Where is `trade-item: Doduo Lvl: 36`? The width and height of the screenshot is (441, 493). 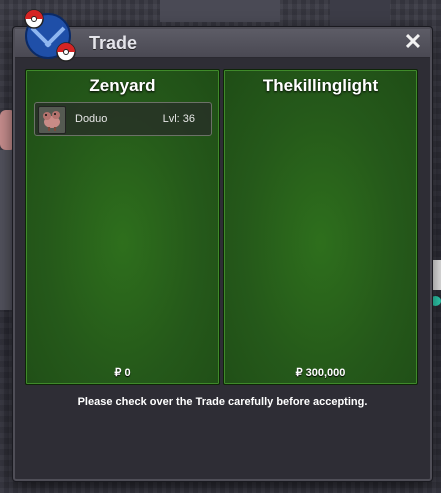
trade-item: Doduo Lvl: 36 is located at coordinates (123, 119).